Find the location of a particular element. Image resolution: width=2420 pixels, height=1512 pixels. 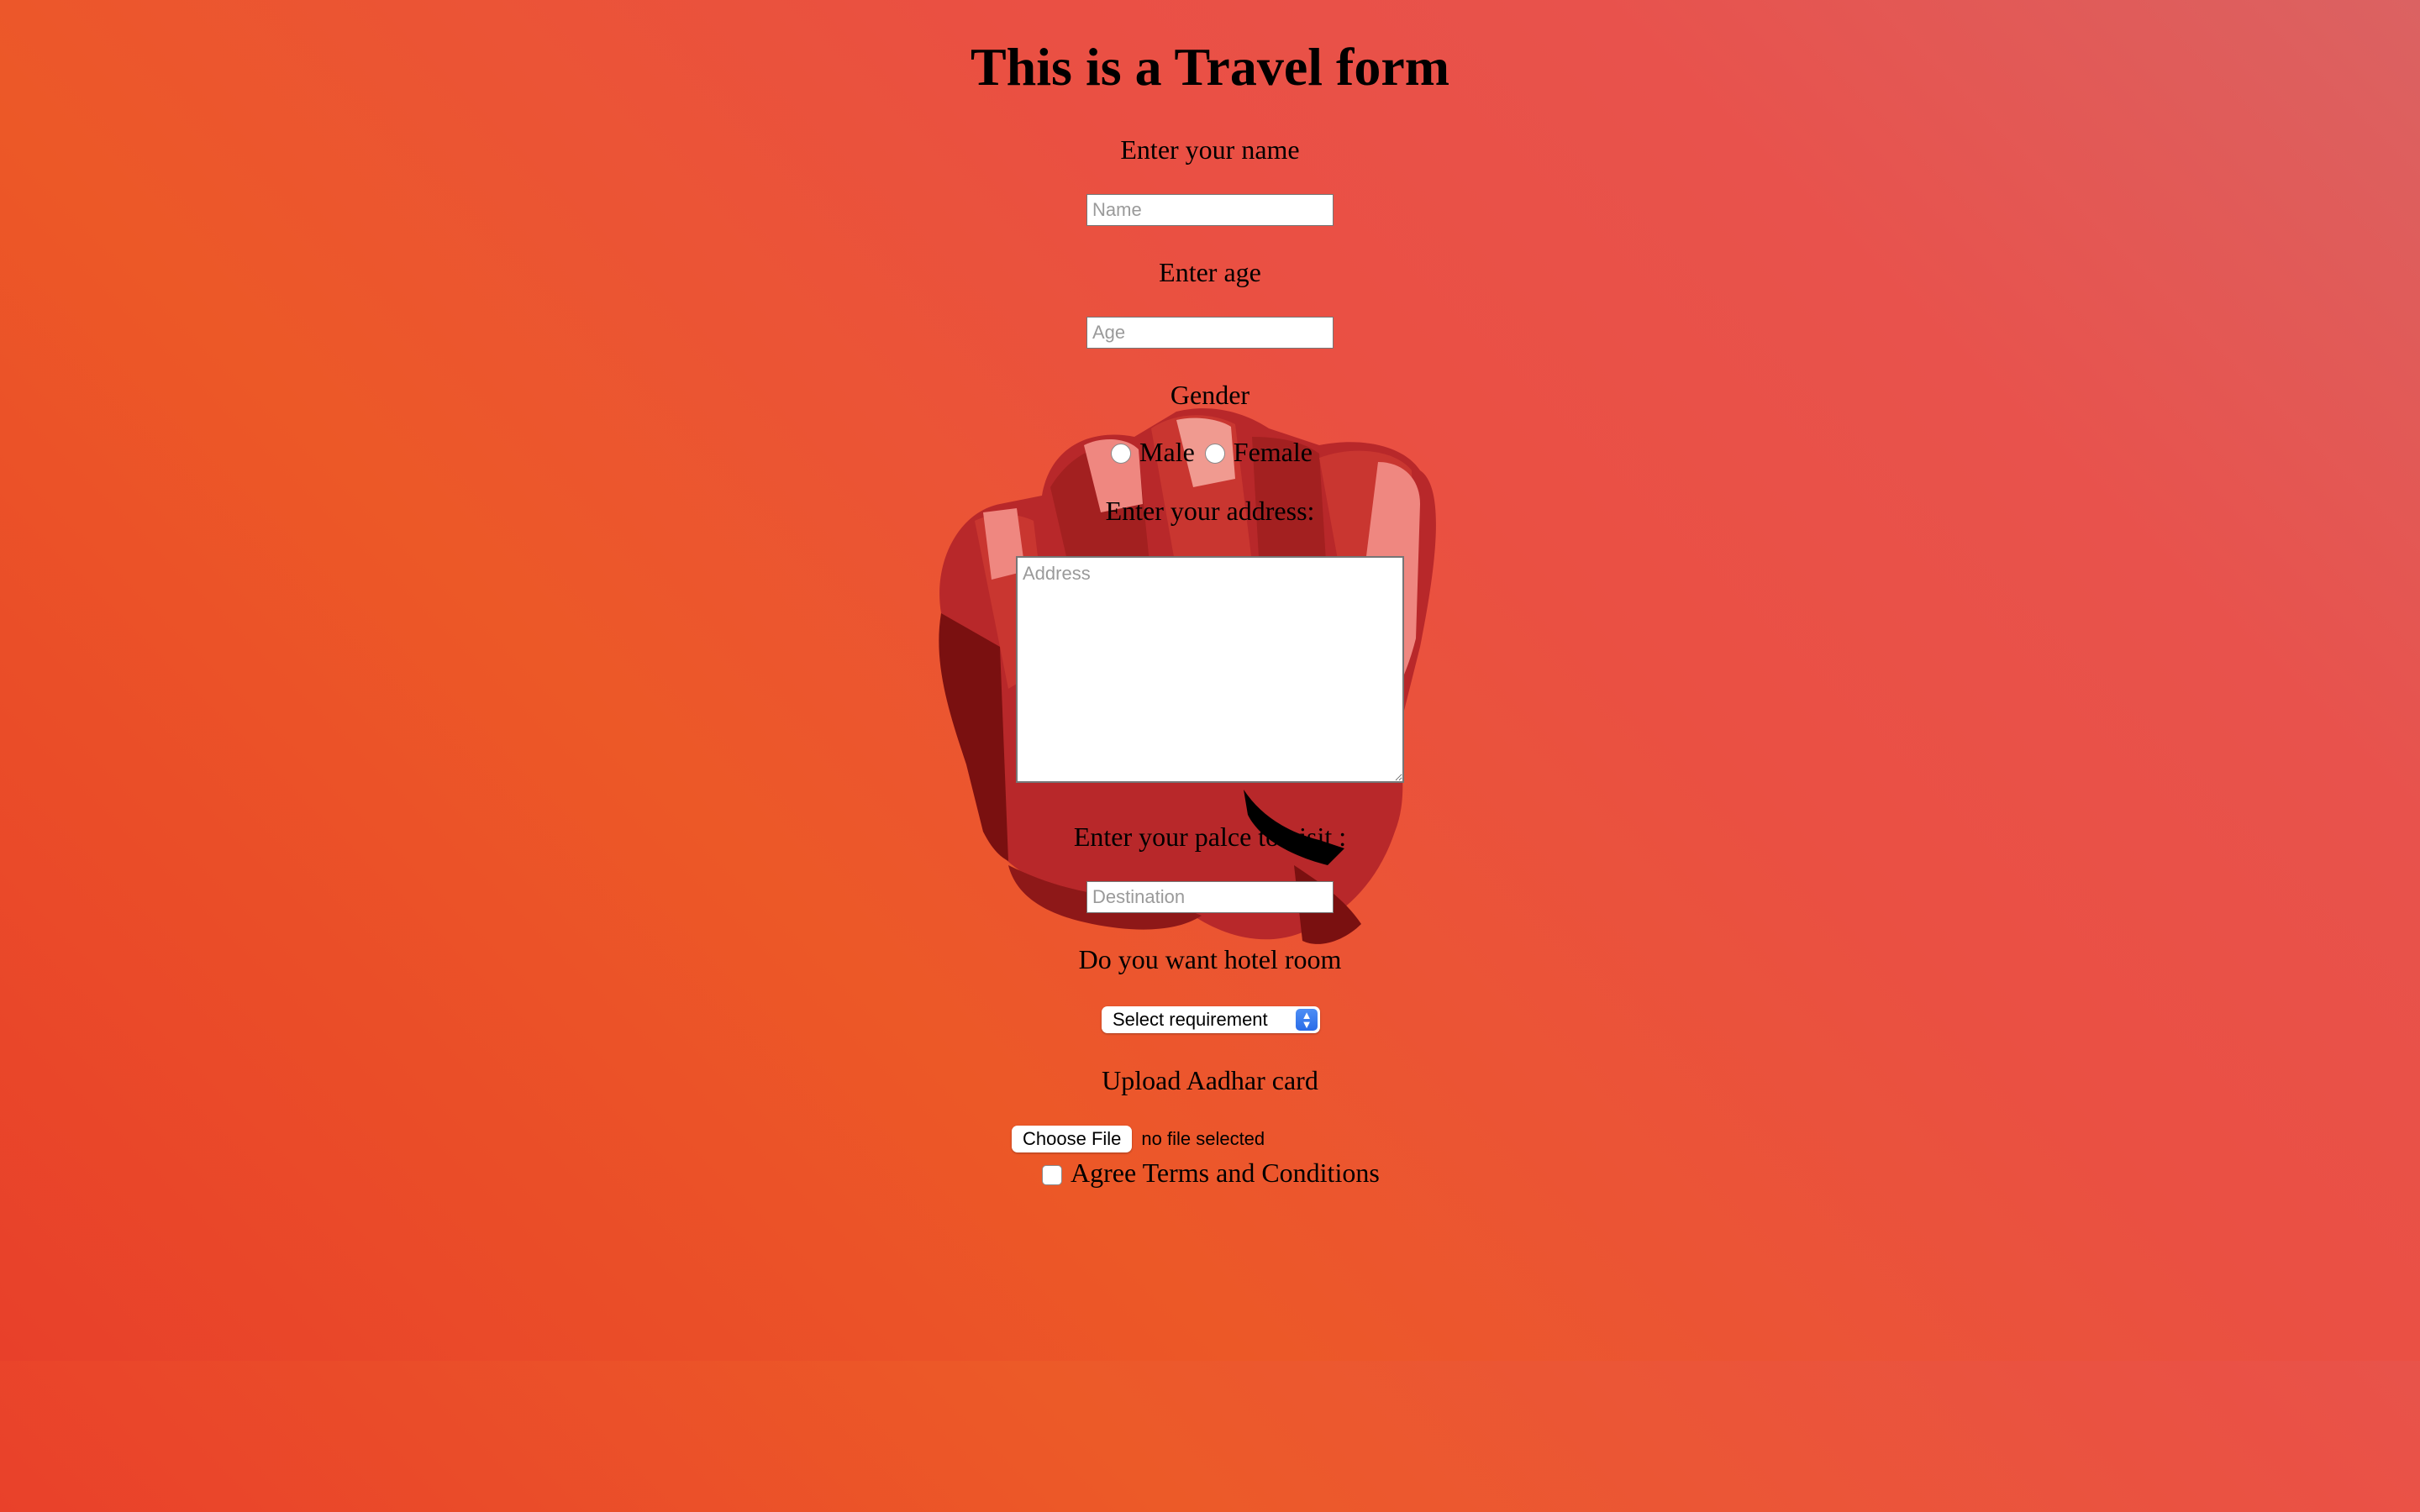

hotel-label: Do you want hotel room is located at coordinates (1210, 959).